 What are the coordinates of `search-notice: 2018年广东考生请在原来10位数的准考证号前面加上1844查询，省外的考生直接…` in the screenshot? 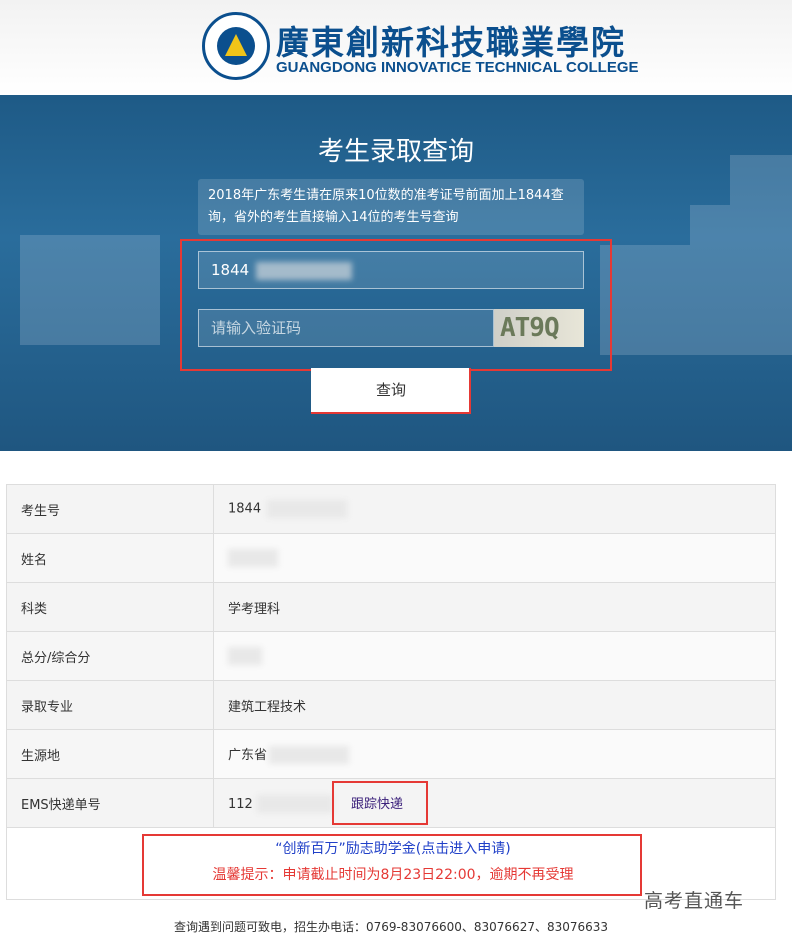 It's located at (391, 207).